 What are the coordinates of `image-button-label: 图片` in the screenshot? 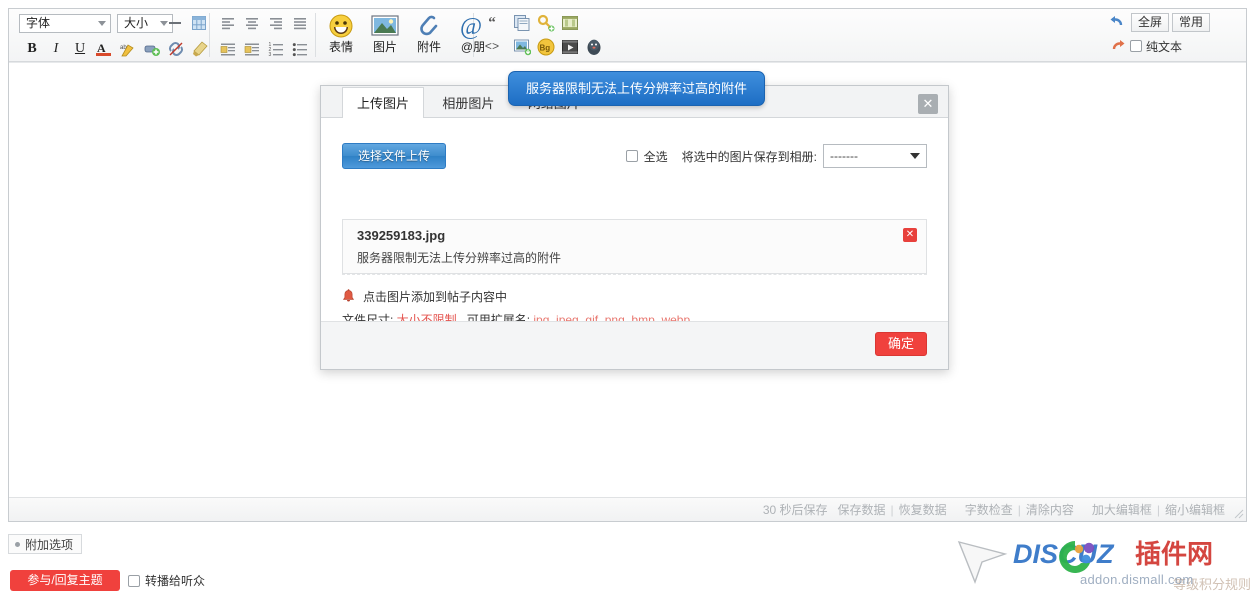 It's located at (384, 47).